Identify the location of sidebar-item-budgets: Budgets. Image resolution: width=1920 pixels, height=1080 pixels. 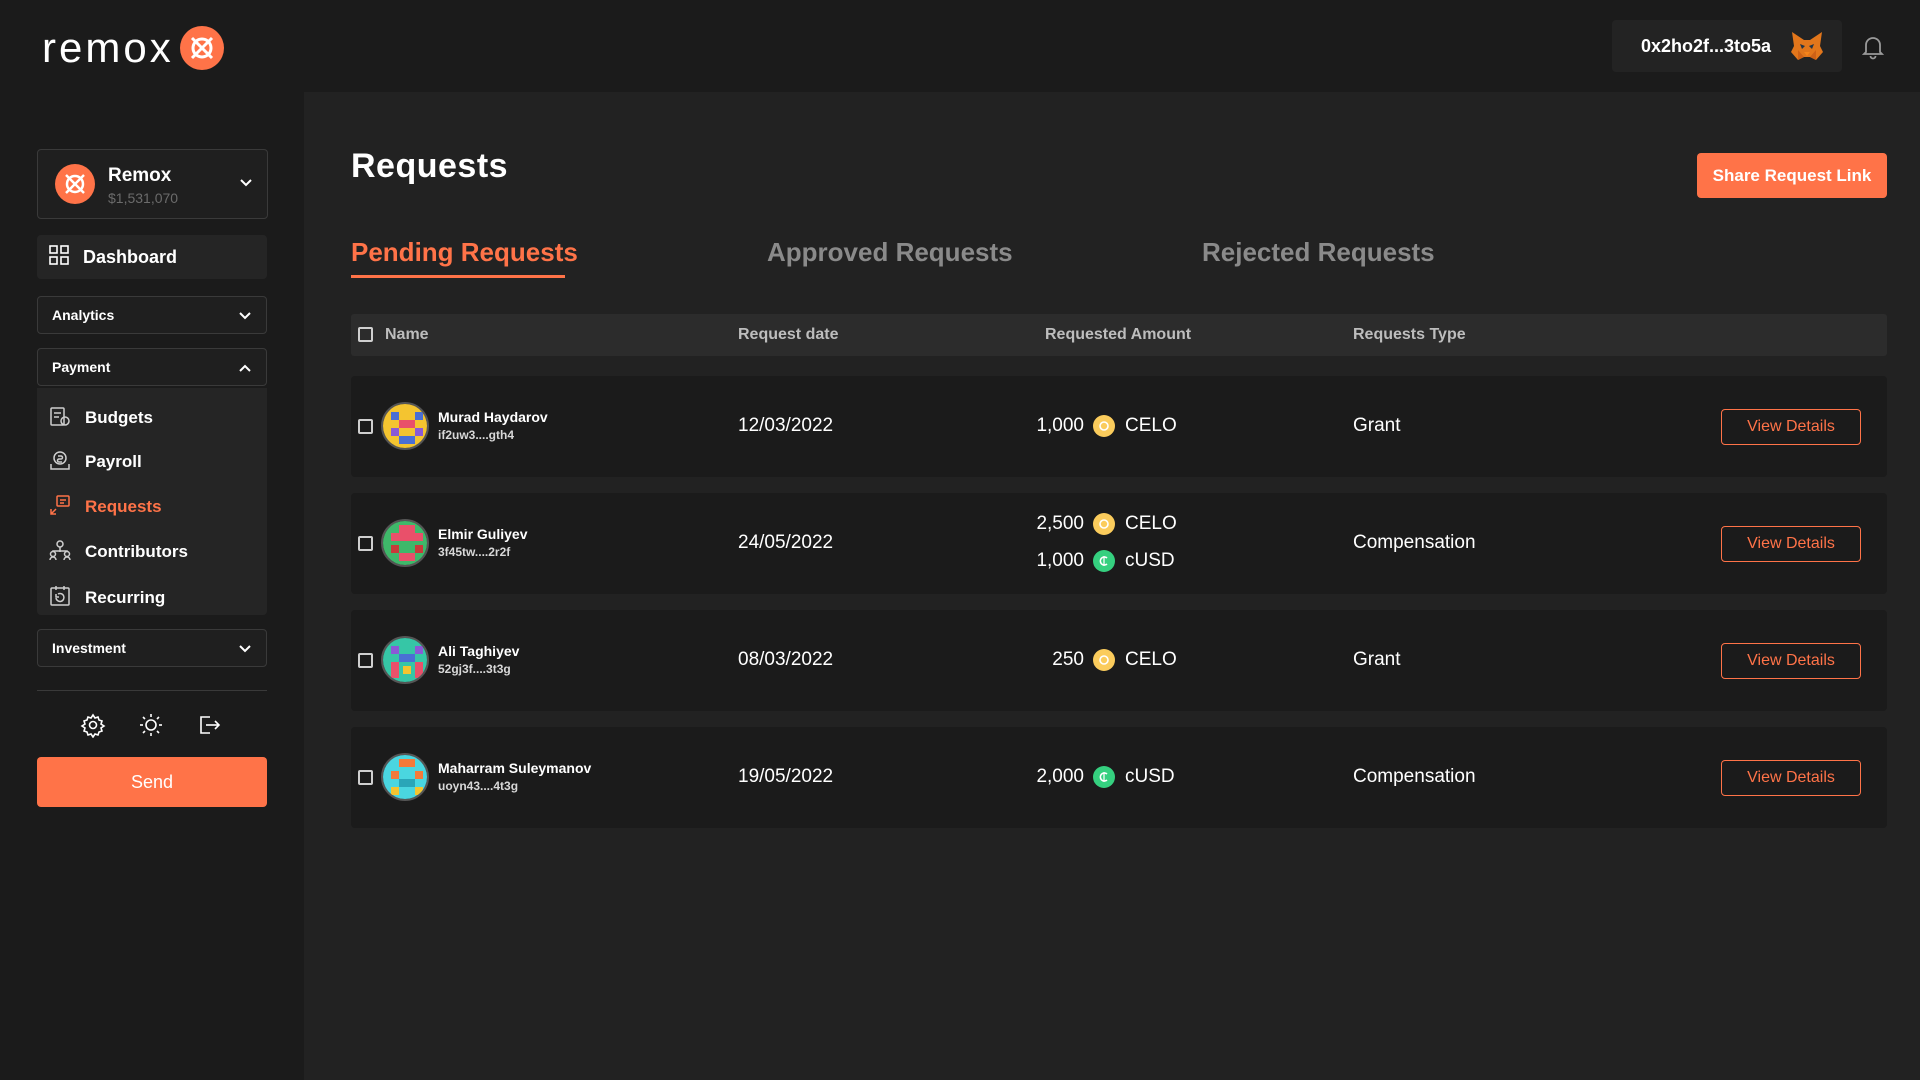
(101, 418).